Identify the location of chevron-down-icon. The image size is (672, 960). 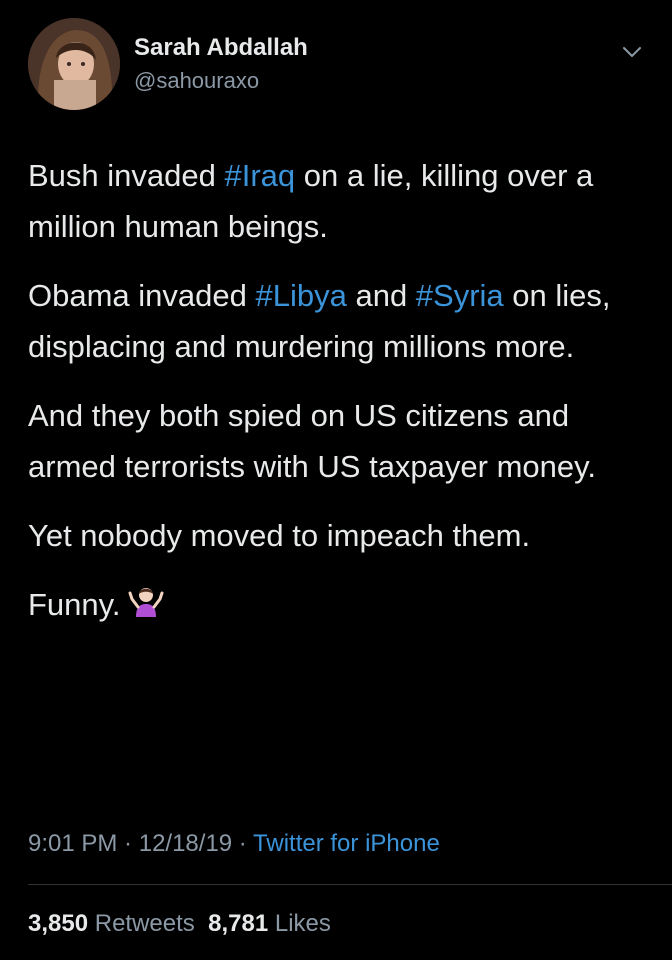
(632, 52).